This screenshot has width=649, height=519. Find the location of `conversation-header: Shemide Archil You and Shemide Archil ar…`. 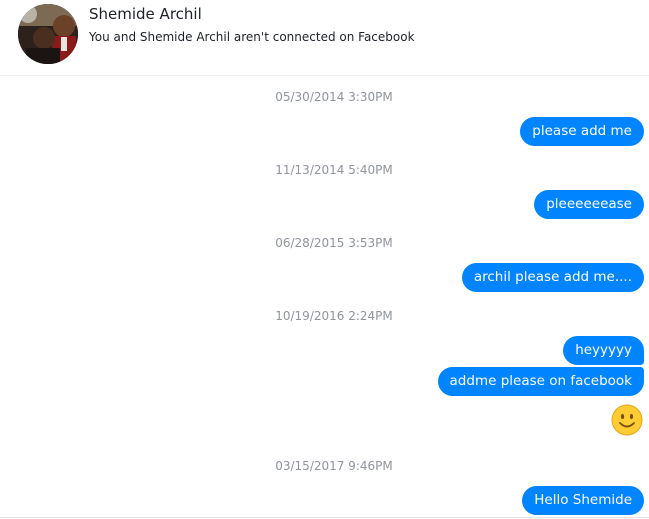

conversation-header: Shemide Archil You and Shemide Archil ar… is located at coordinates (324, 38).